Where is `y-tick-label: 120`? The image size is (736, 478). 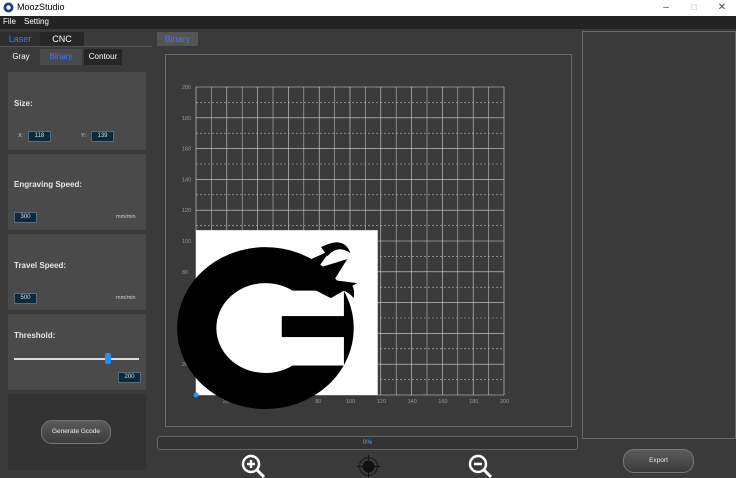
y-tick-label: 120 is located at coordinates (186, 211).